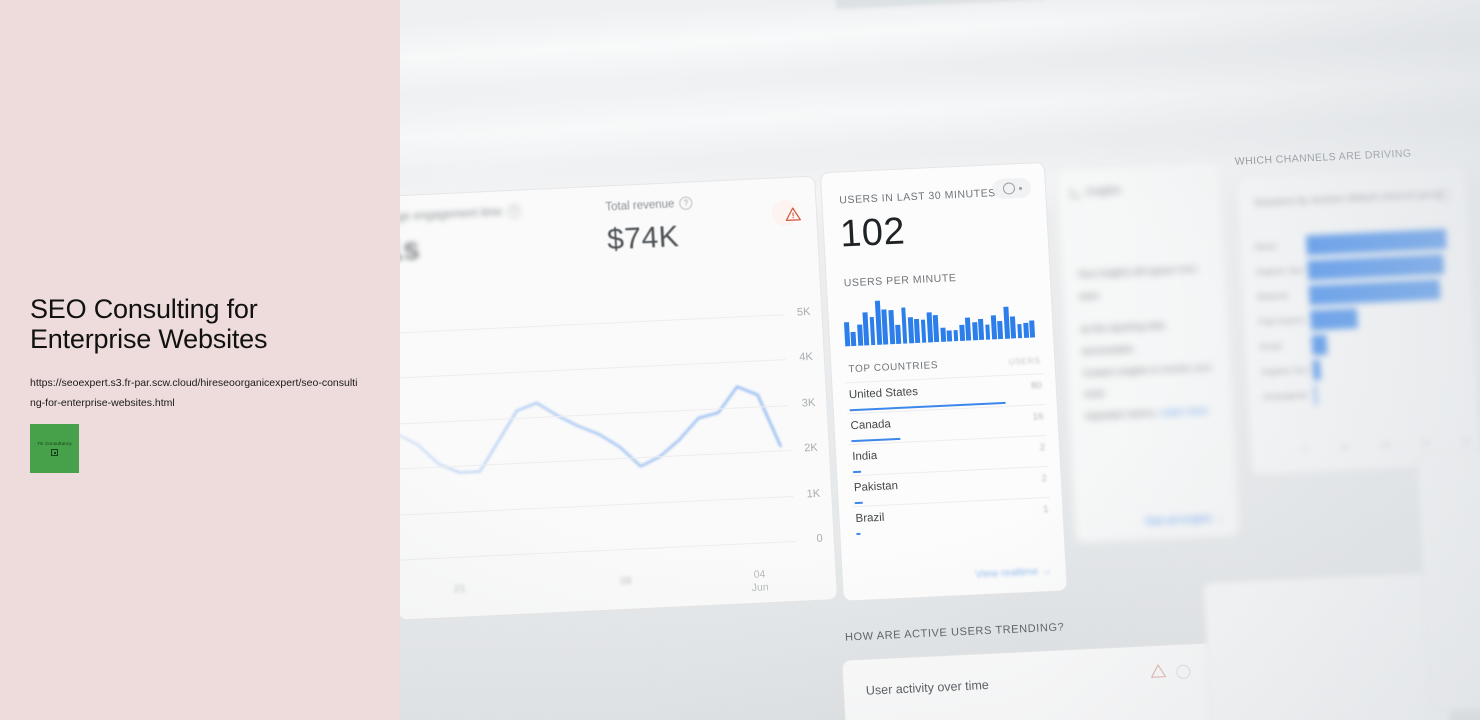 The image size is (1480, 720). What do you see at coordinates (876, 487) in the screenshot?
I see `country-name: Pakistan` at bounding box center [876, 487].